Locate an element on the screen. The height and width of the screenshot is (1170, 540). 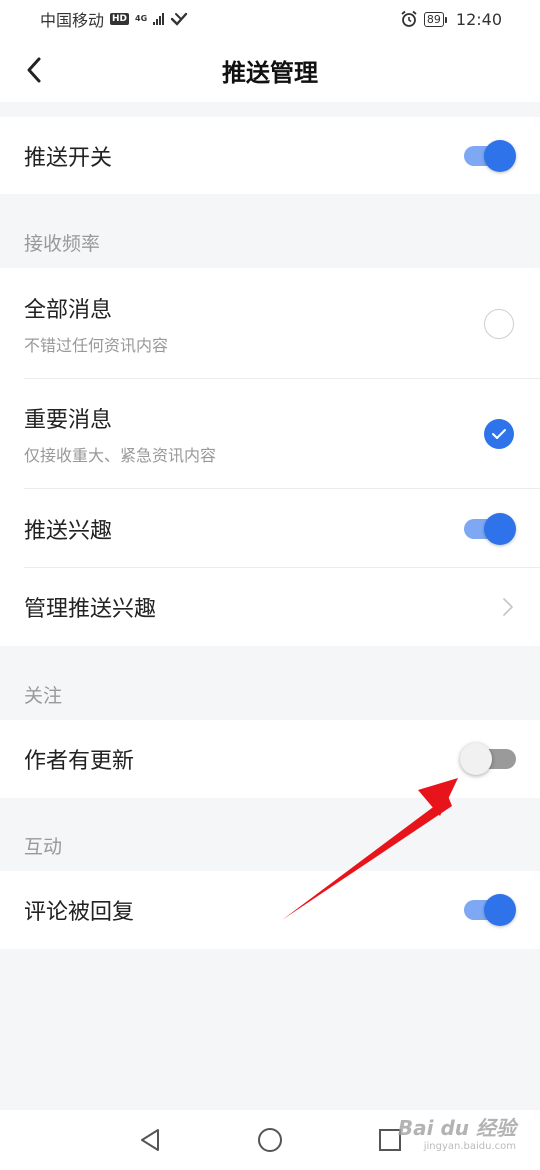
page-header: 推送管理 is located at coordinates (270, 70).